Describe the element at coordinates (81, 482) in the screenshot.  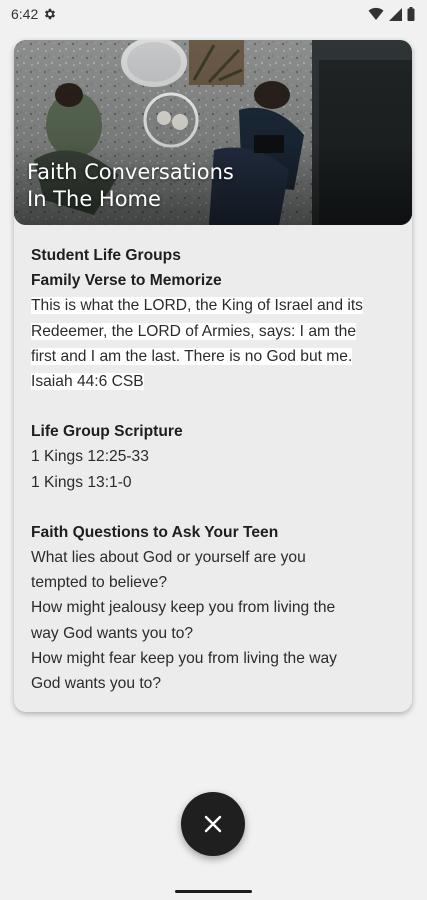
I see `scripture-line: 1 Kings 13:1-0` at that location.